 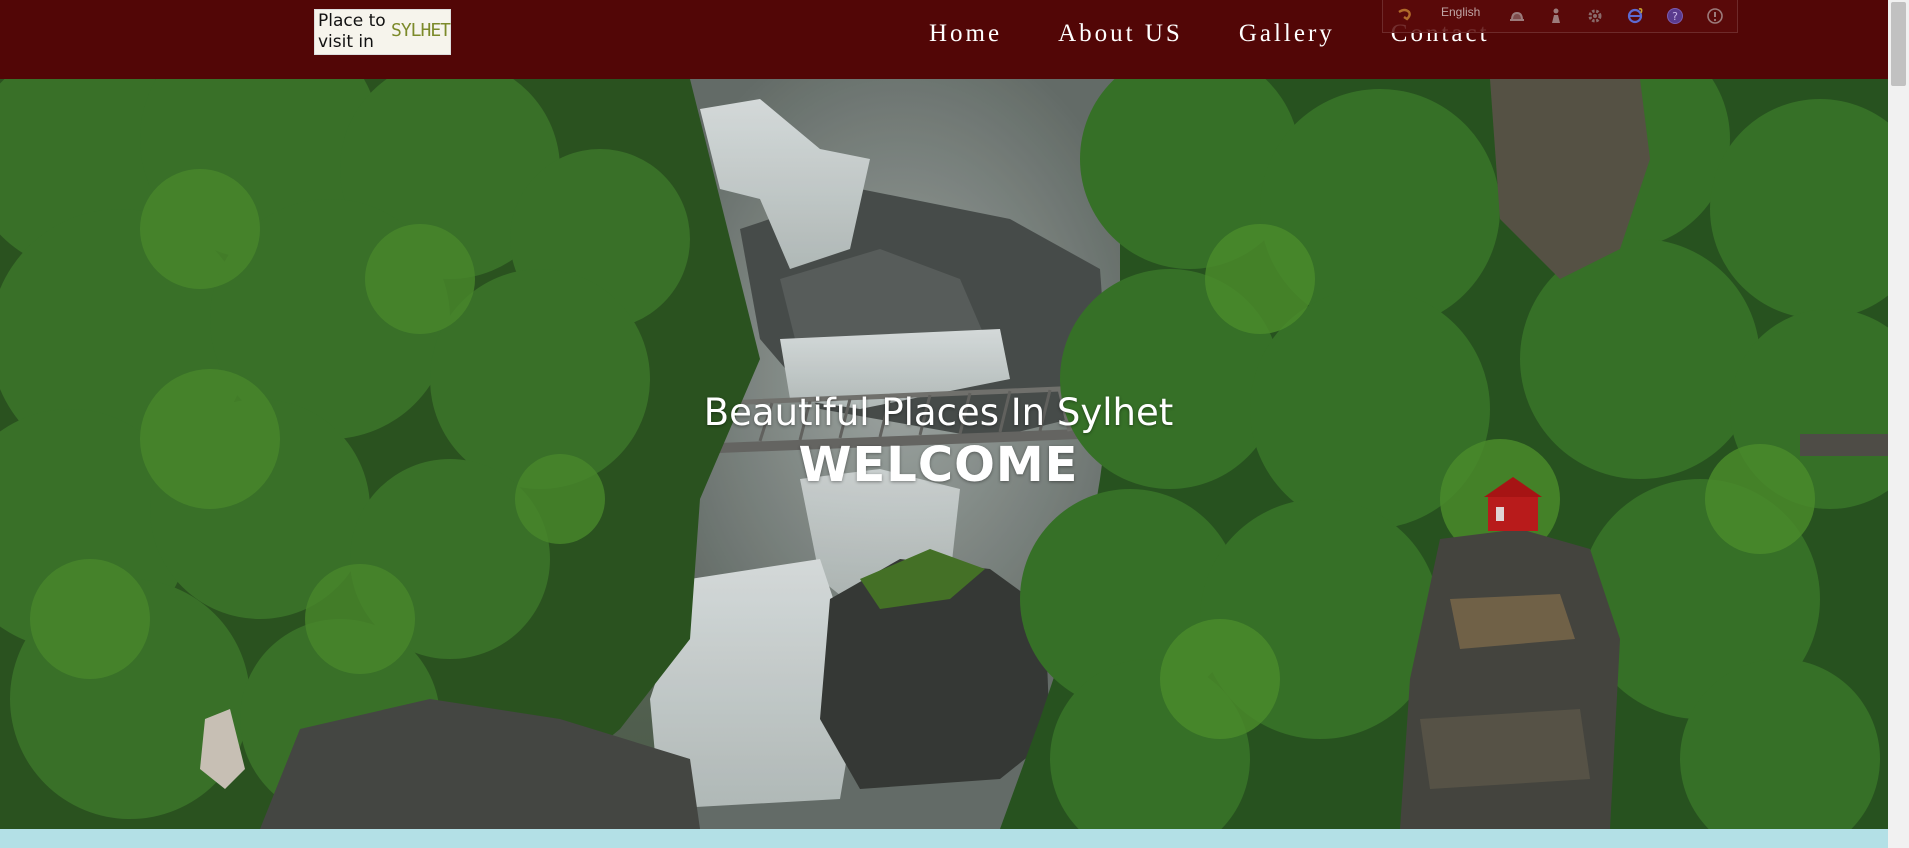 I want to click on hat-icon, so click(x=1517, y=16).